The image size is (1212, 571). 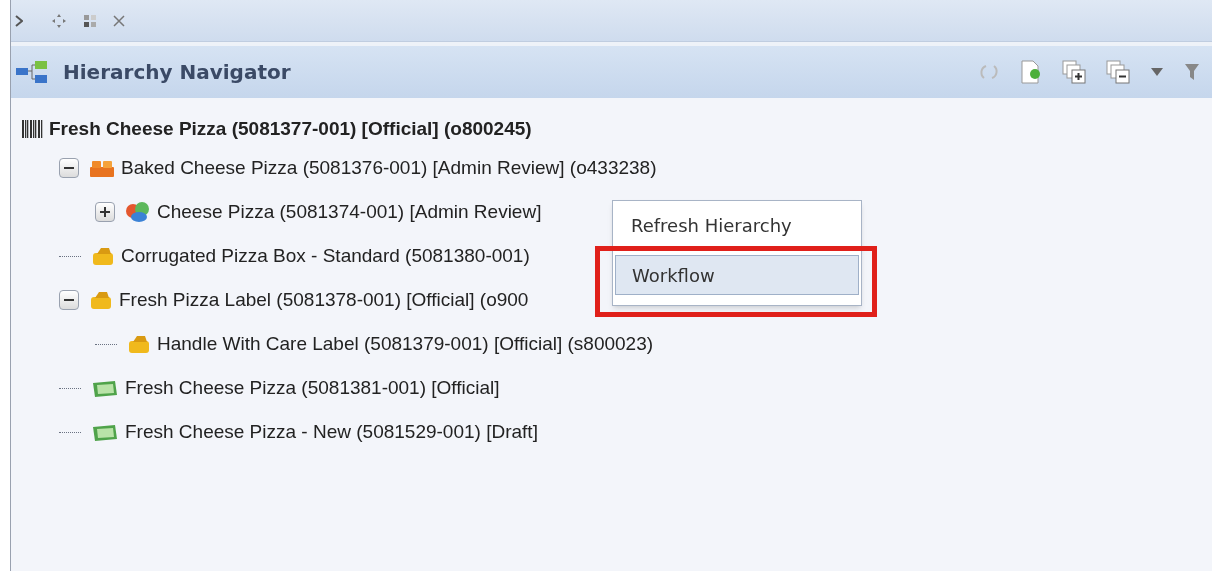 What do you see at coordinates (1157, 72) in the screenshot?
I see `dropdown-icon` at bounding box center [1157, 72].